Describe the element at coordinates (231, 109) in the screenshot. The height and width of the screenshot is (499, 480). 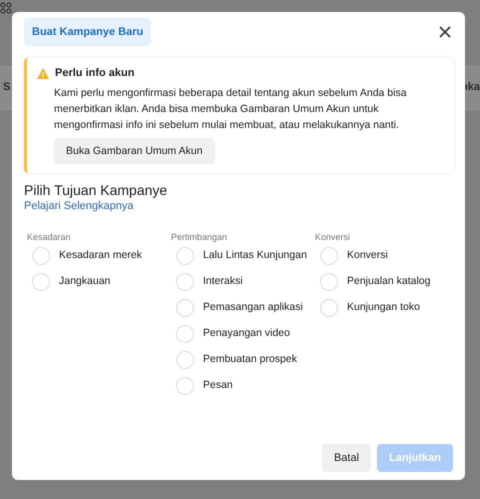
I see `alert-message: Kami perlu mengonfirmasi beberapa detail tentang akun sebelum Anda bisa menerbitkan iklan. Anda bisa membuka Gambaran Umum Akun untuk mengonfirmasi info ini sebelum mulai membuat, atau melakukannya nanti.` at that location.